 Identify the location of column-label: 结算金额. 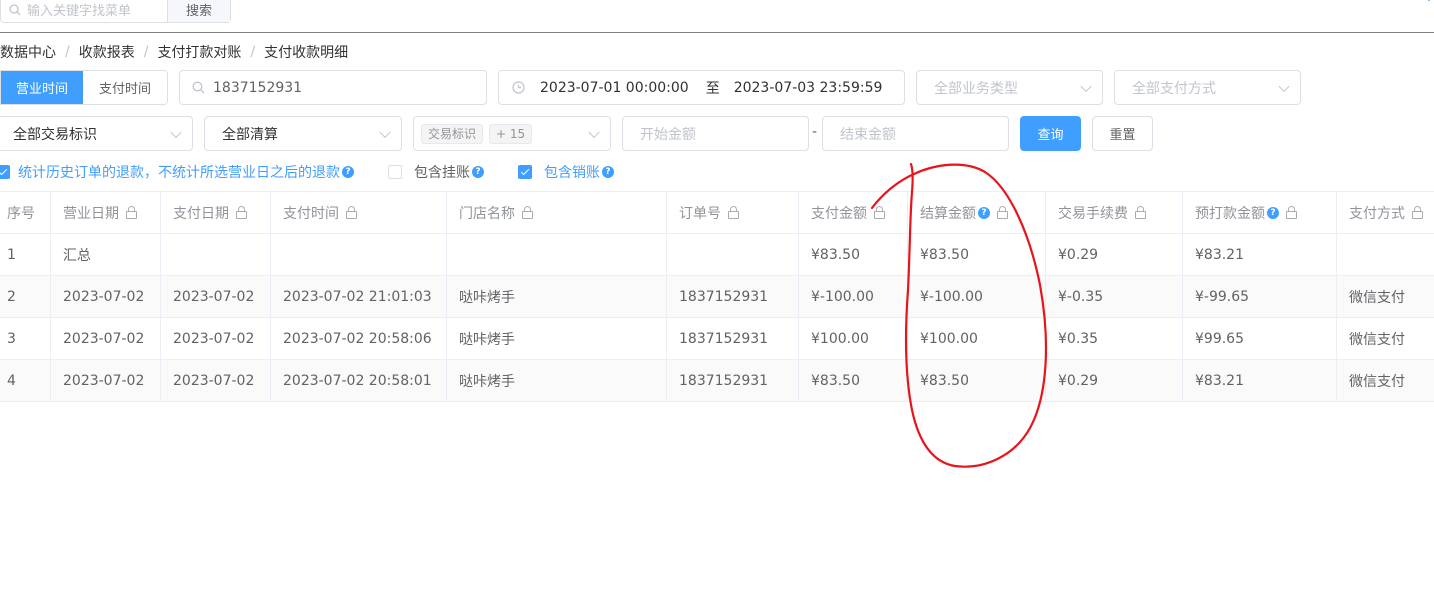
(948, 213).